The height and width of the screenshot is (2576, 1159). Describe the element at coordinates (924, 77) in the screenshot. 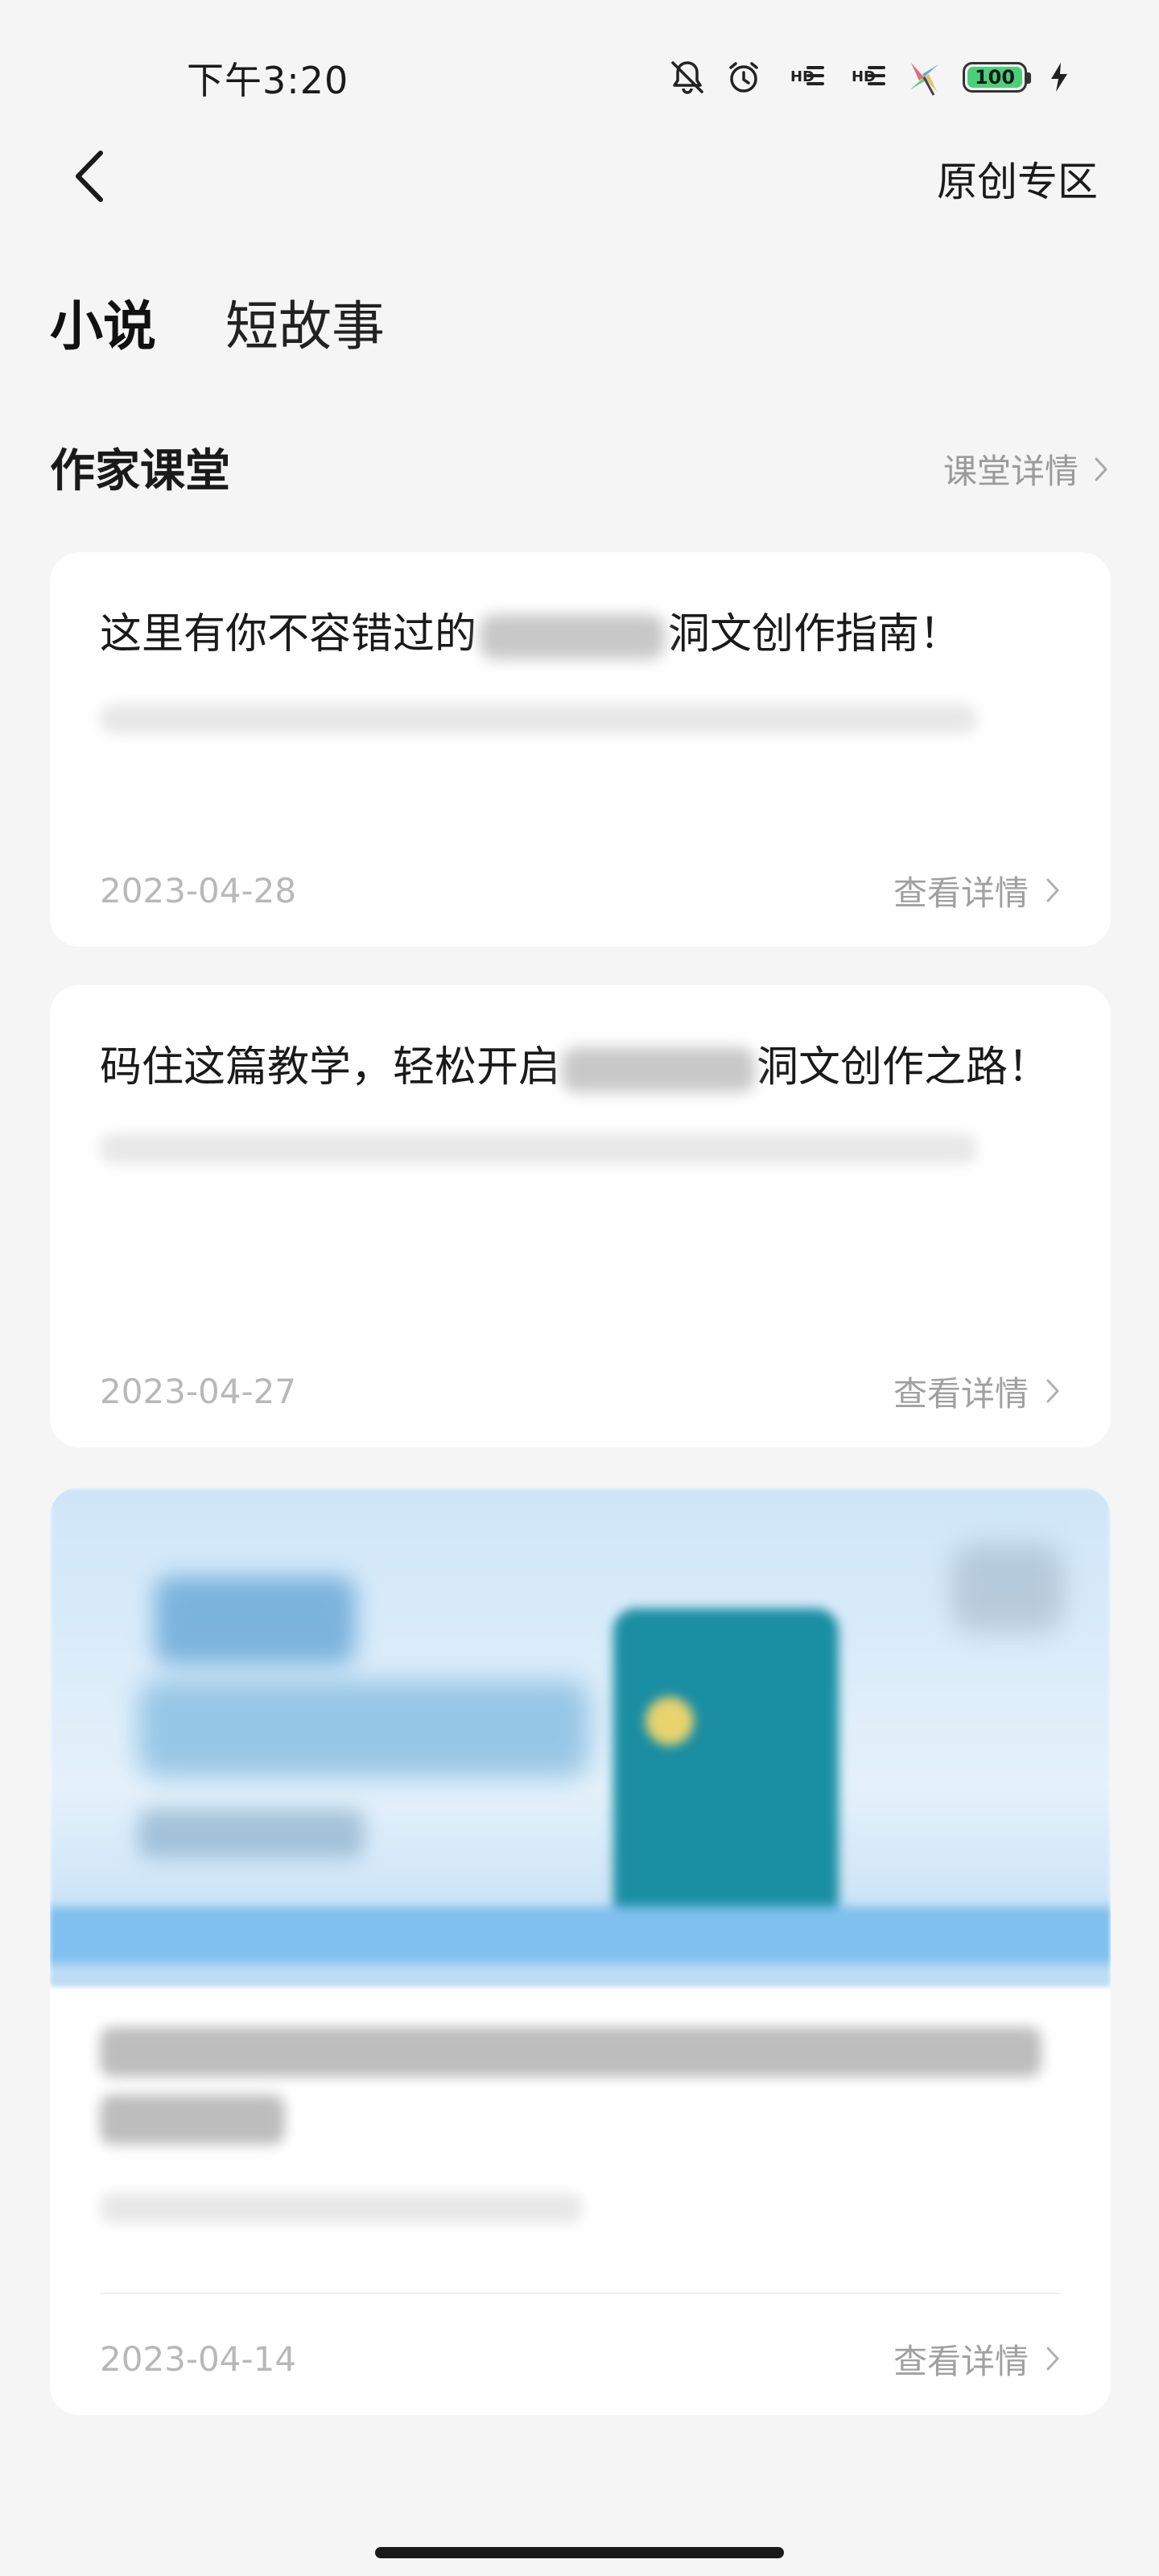

I see `app-notification-icon` at that location.